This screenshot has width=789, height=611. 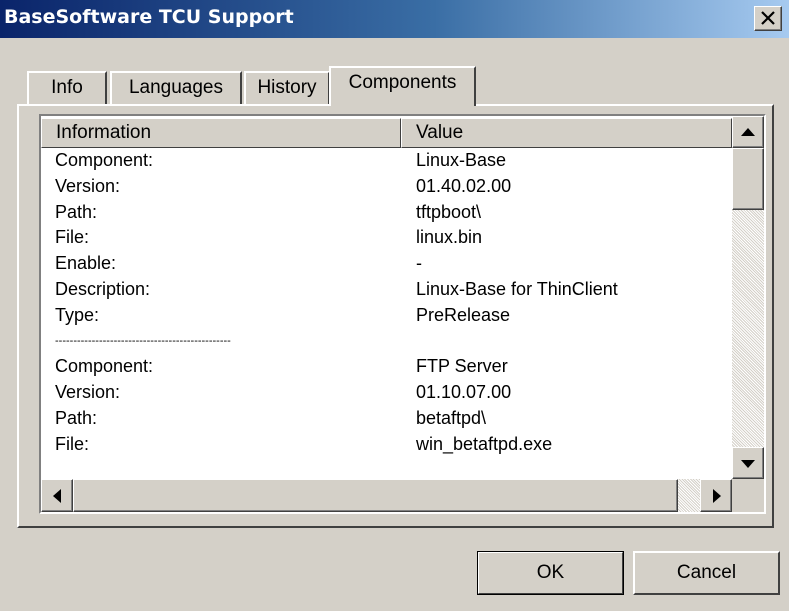 What do you see at coordinates (449, 237) in the screenshot?
I see `value-cell: linux.bin` at bounding box center [449, 237].